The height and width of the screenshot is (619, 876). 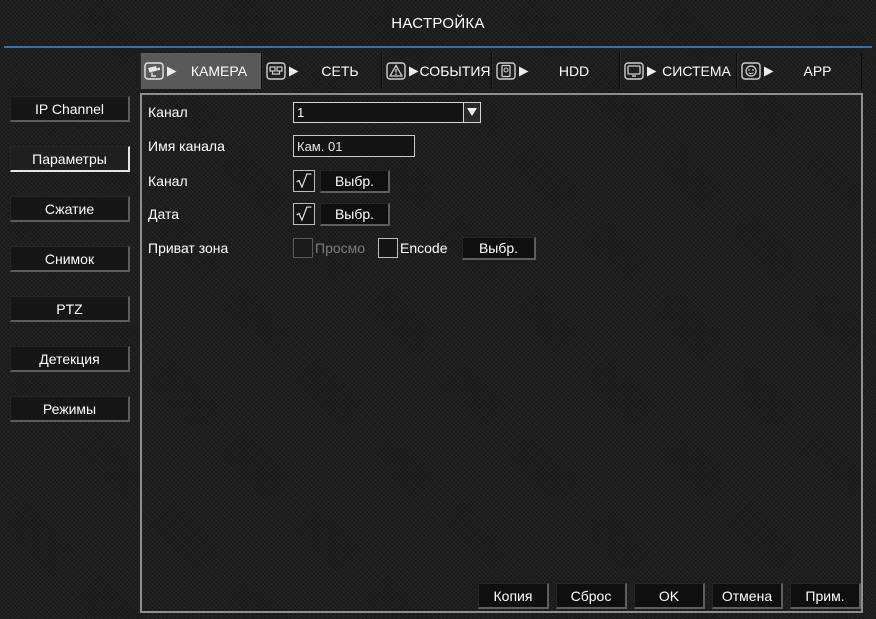 I want to click on ok-button: OK, so click(x=669, y=596).